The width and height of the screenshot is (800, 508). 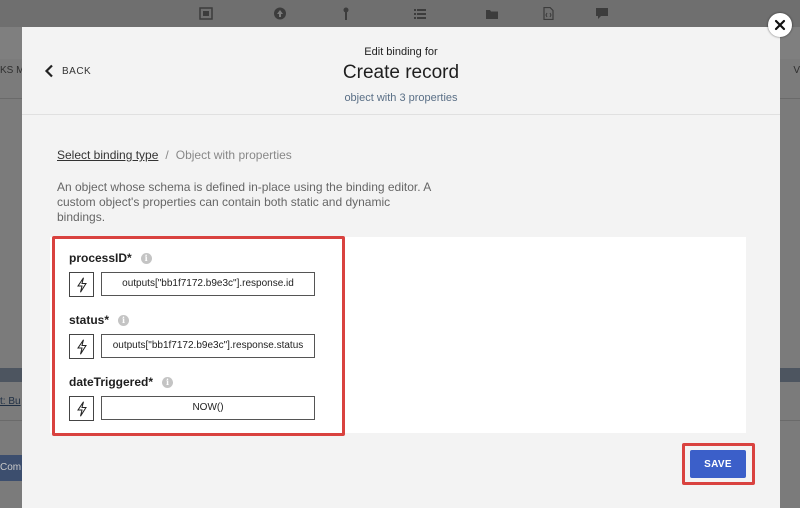 I want to click on background-toolbar, so click(x=400, y=13).